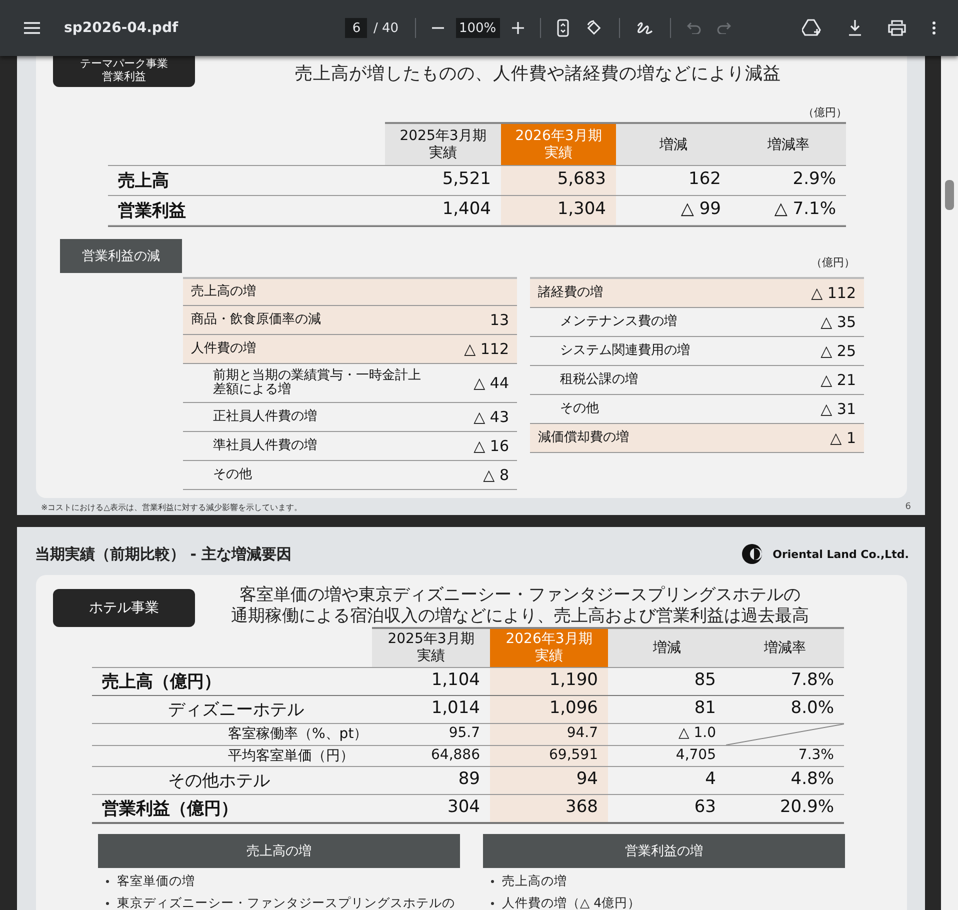 This screenshot has height=910, width=958. Describe the element at coordinates (625, 351) in the screenshot. I see `item-label: システム関連費用の増` at that location.